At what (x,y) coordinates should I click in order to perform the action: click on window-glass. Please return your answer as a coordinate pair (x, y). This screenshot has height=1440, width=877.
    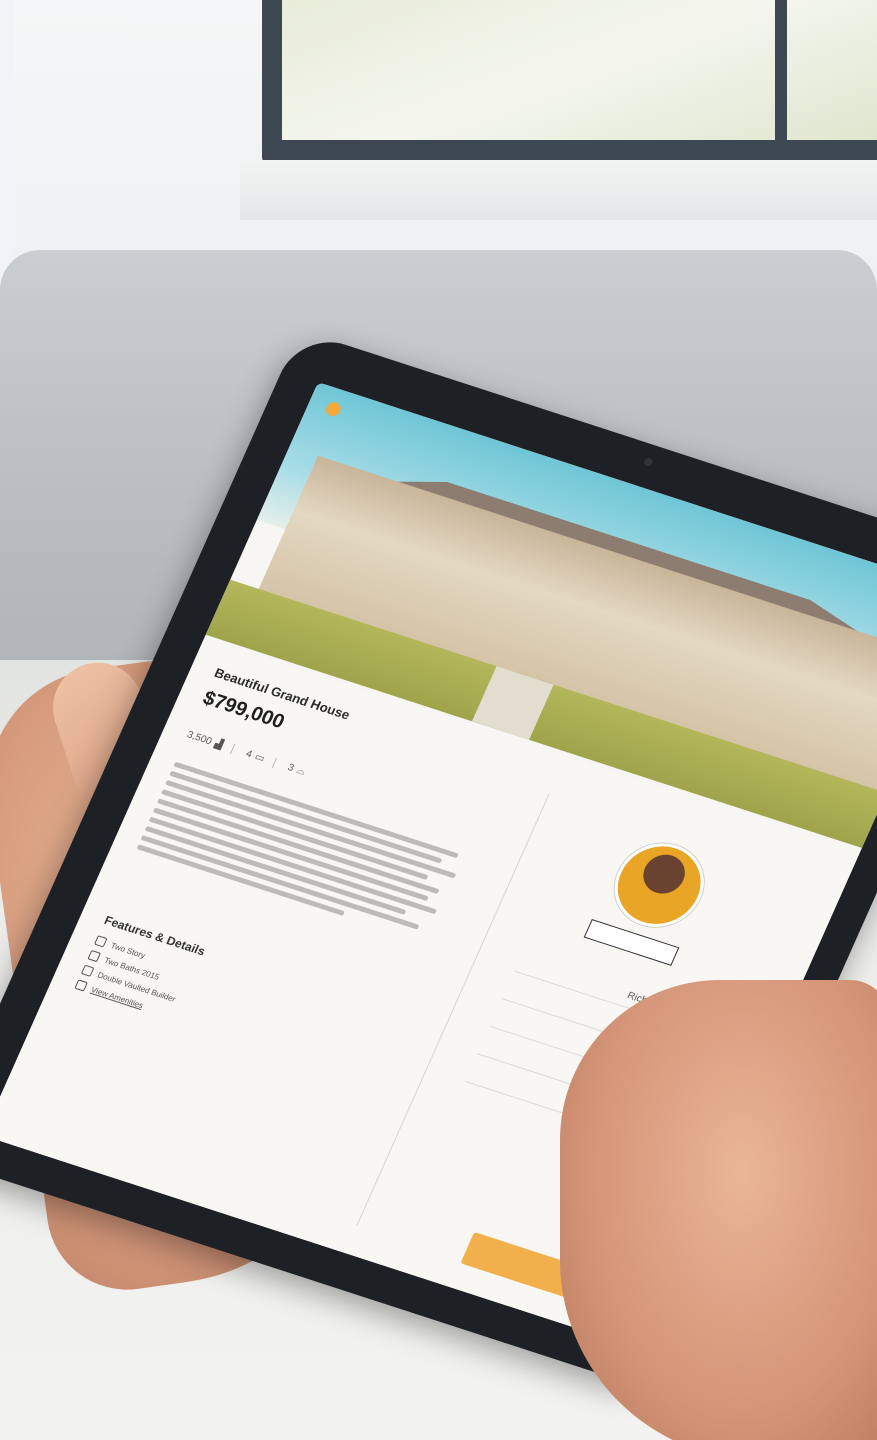
    Looking at the image, I should click on (579, 70).